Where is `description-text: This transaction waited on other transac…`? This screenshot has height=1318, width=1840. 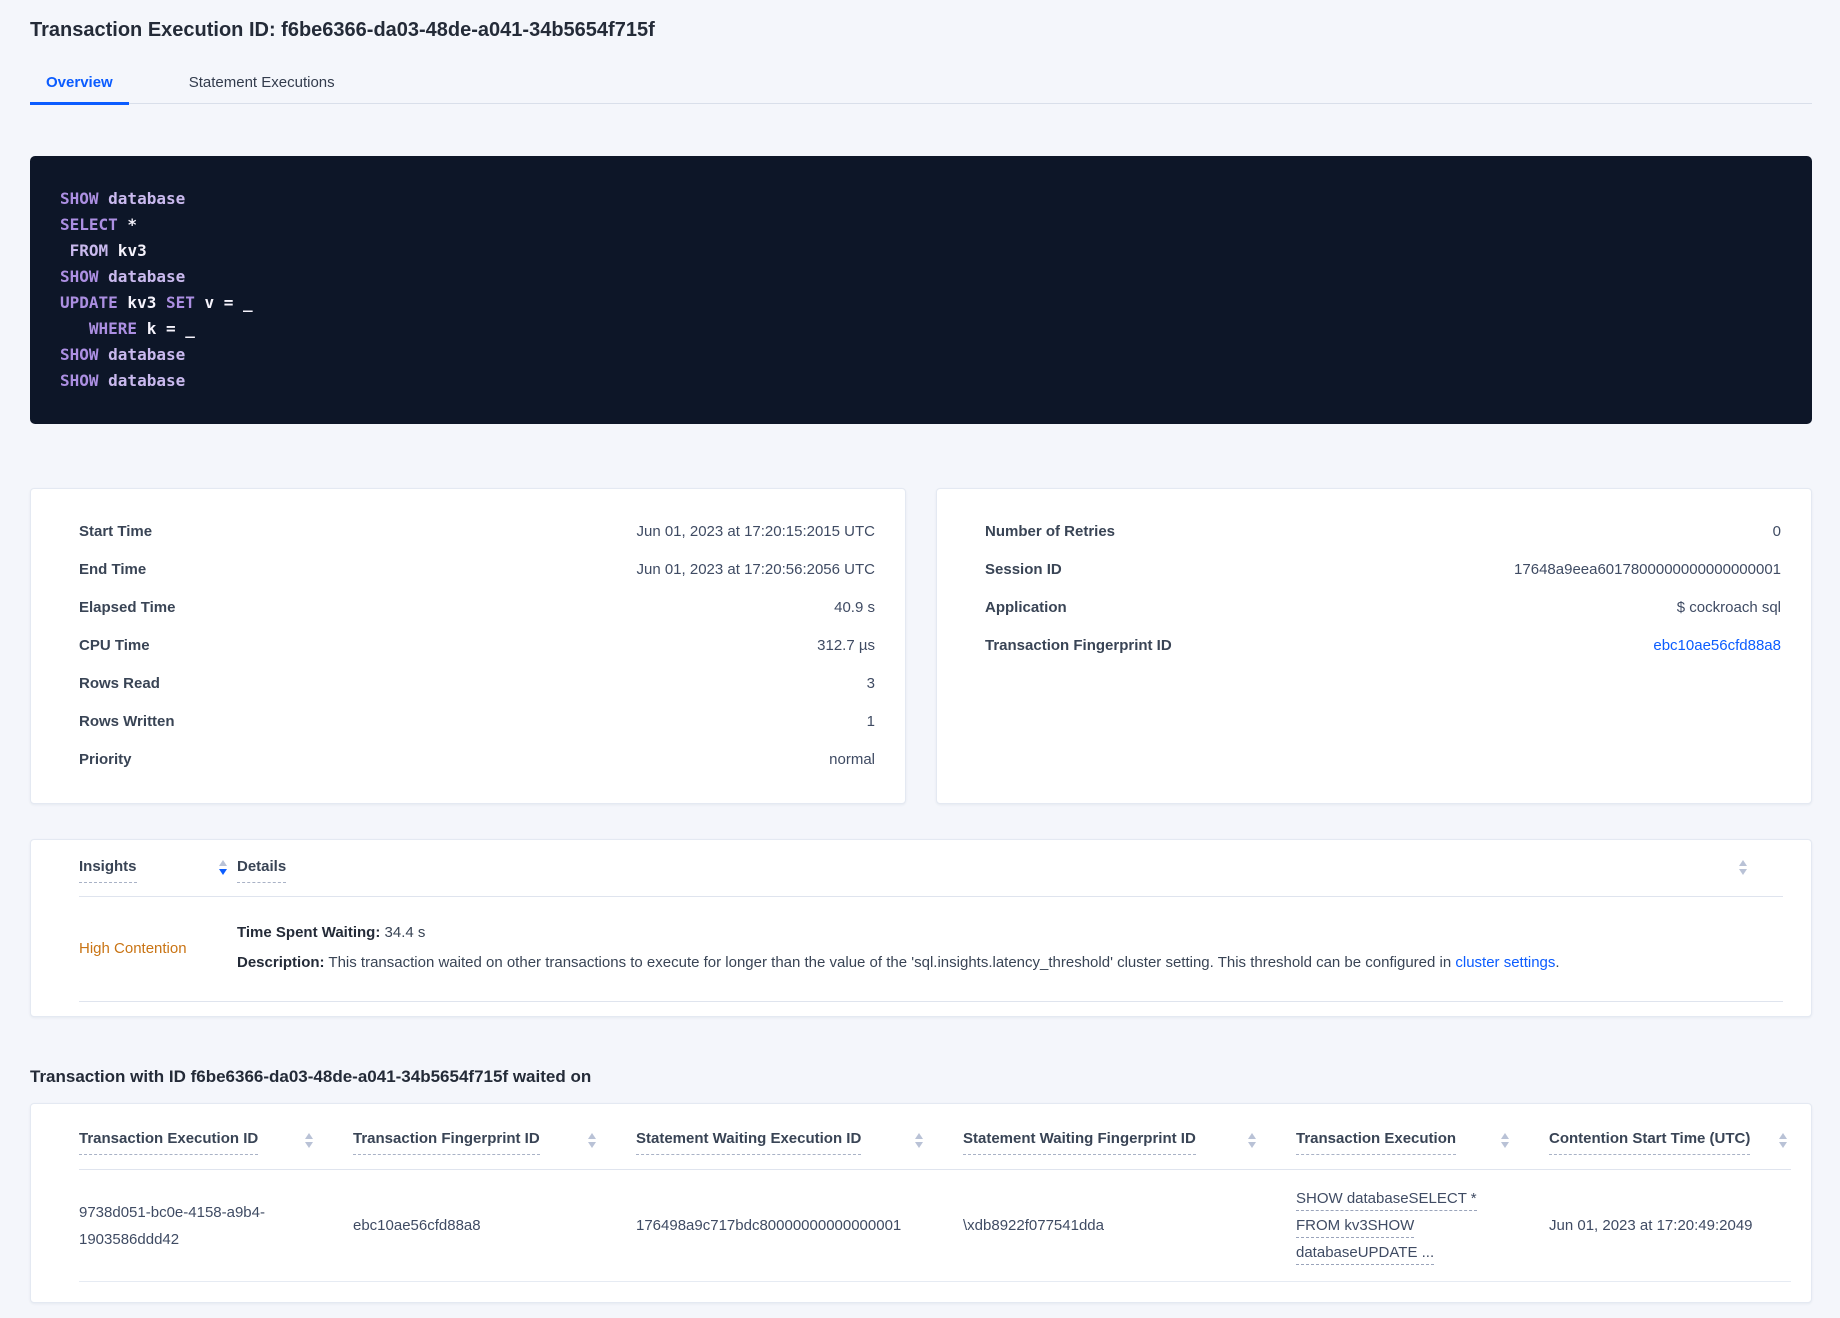
description-text: This transaction waited on other transac… is located at coordinates (890, 962).